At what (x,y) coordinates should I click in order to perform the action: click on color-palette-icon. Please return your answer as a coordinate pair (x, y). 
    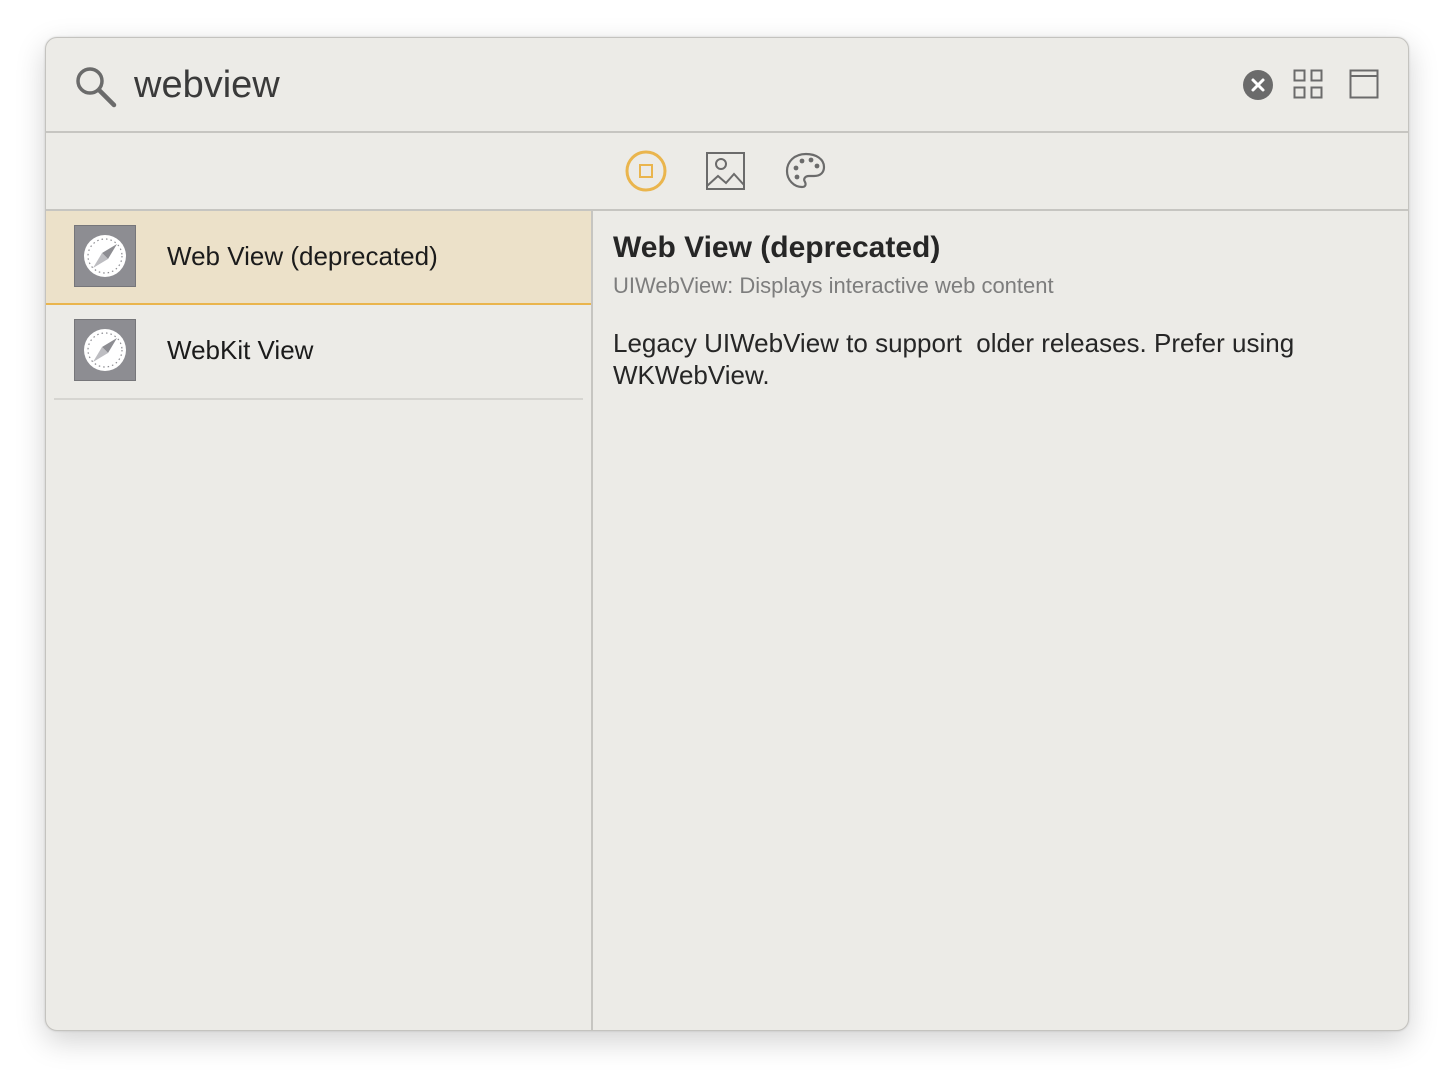
    Looking at the image, I should click on (805, 170).